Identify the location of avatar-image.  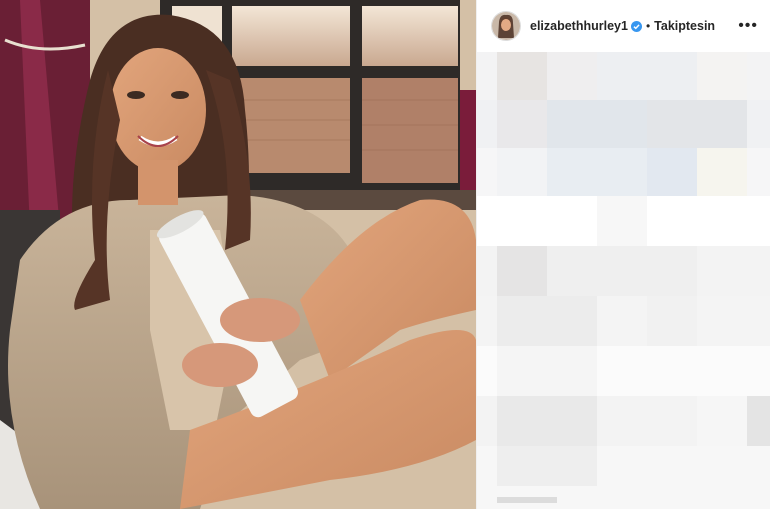
(506, 26).